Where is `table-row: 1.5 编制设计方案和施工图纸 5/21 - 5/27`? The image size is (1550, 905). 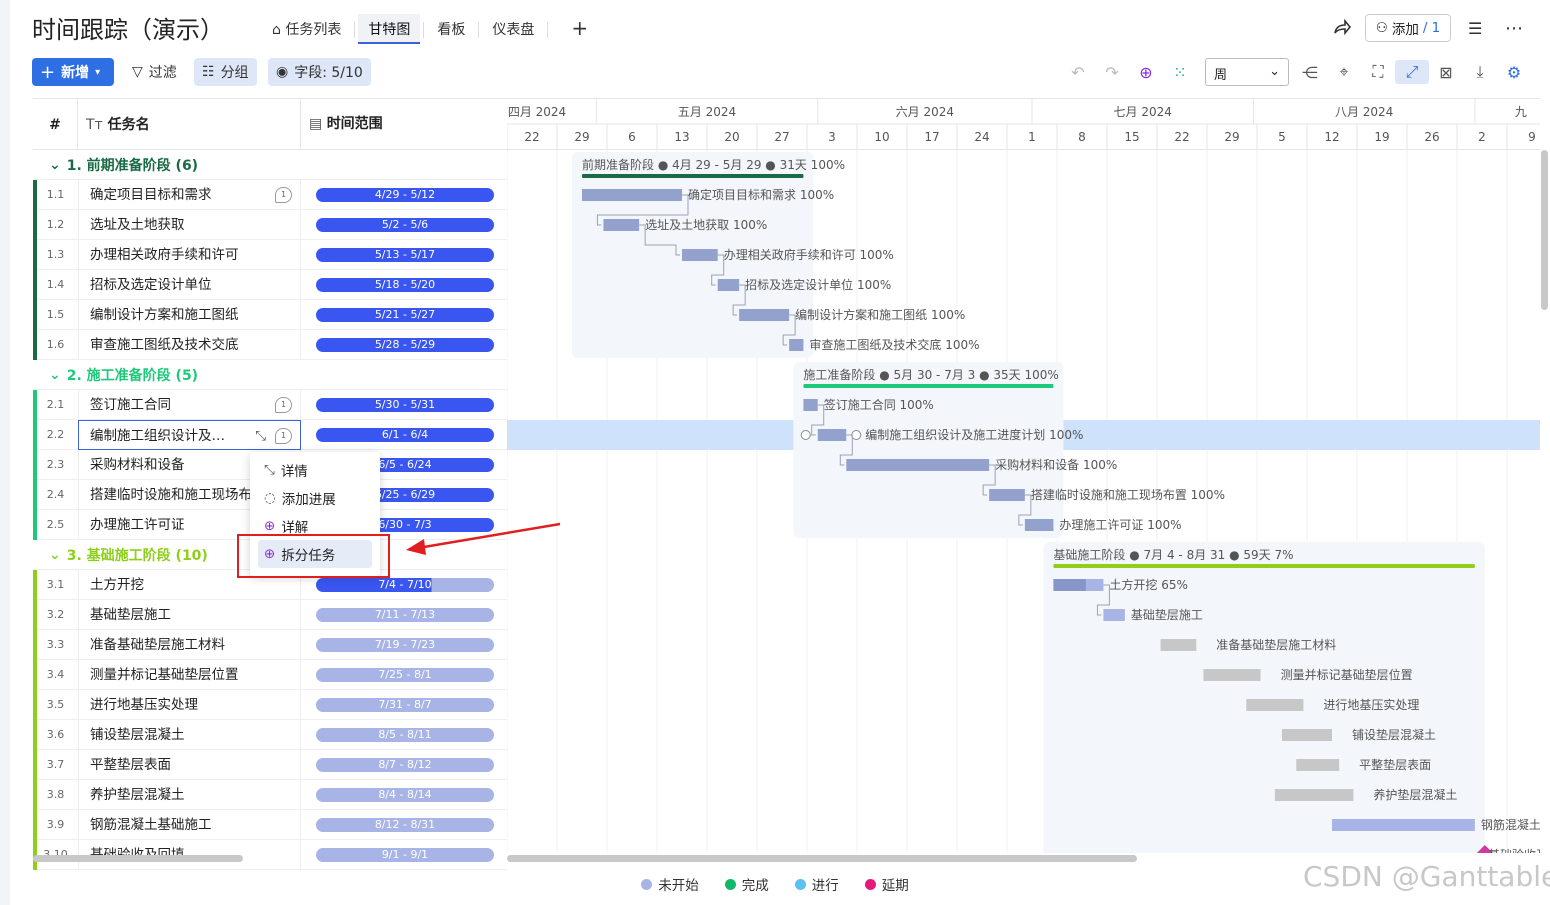 table-row: 1.5 编制设计方案和施工图纸 5/21 - 5/27 is located at coordinates (270, 314).